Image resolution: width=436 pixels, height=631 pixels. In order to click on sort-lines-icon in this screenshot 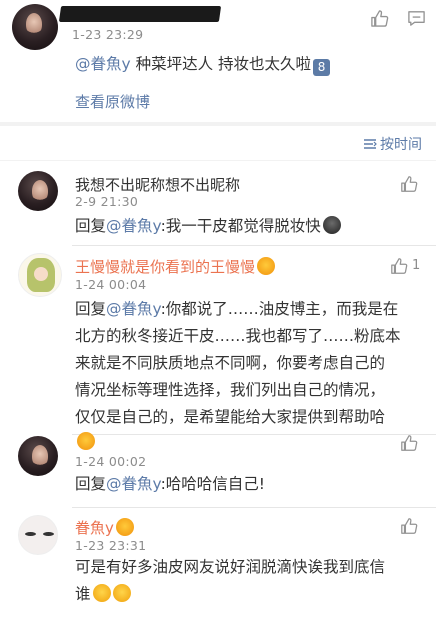, I will do `click(370, 144)`.